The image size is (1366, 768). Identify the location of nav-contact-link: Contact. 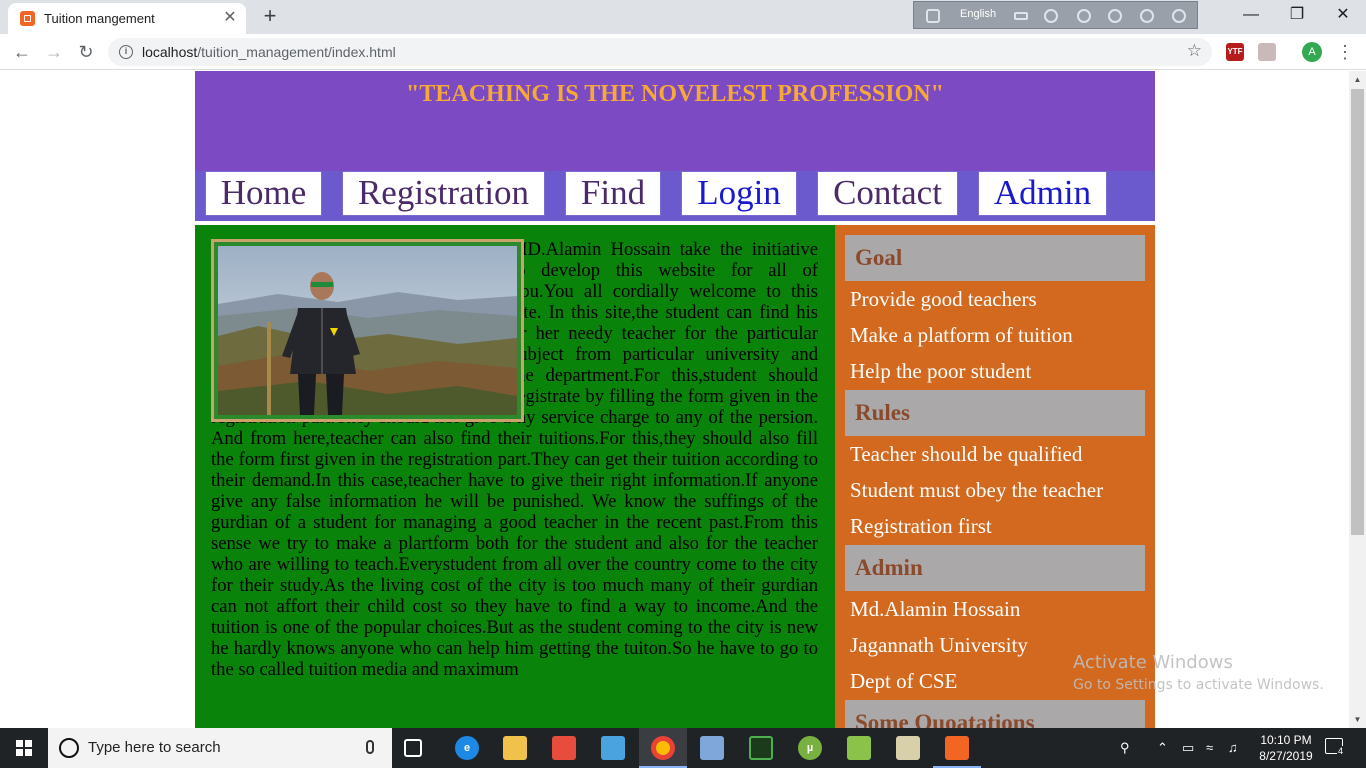
(887, 193).